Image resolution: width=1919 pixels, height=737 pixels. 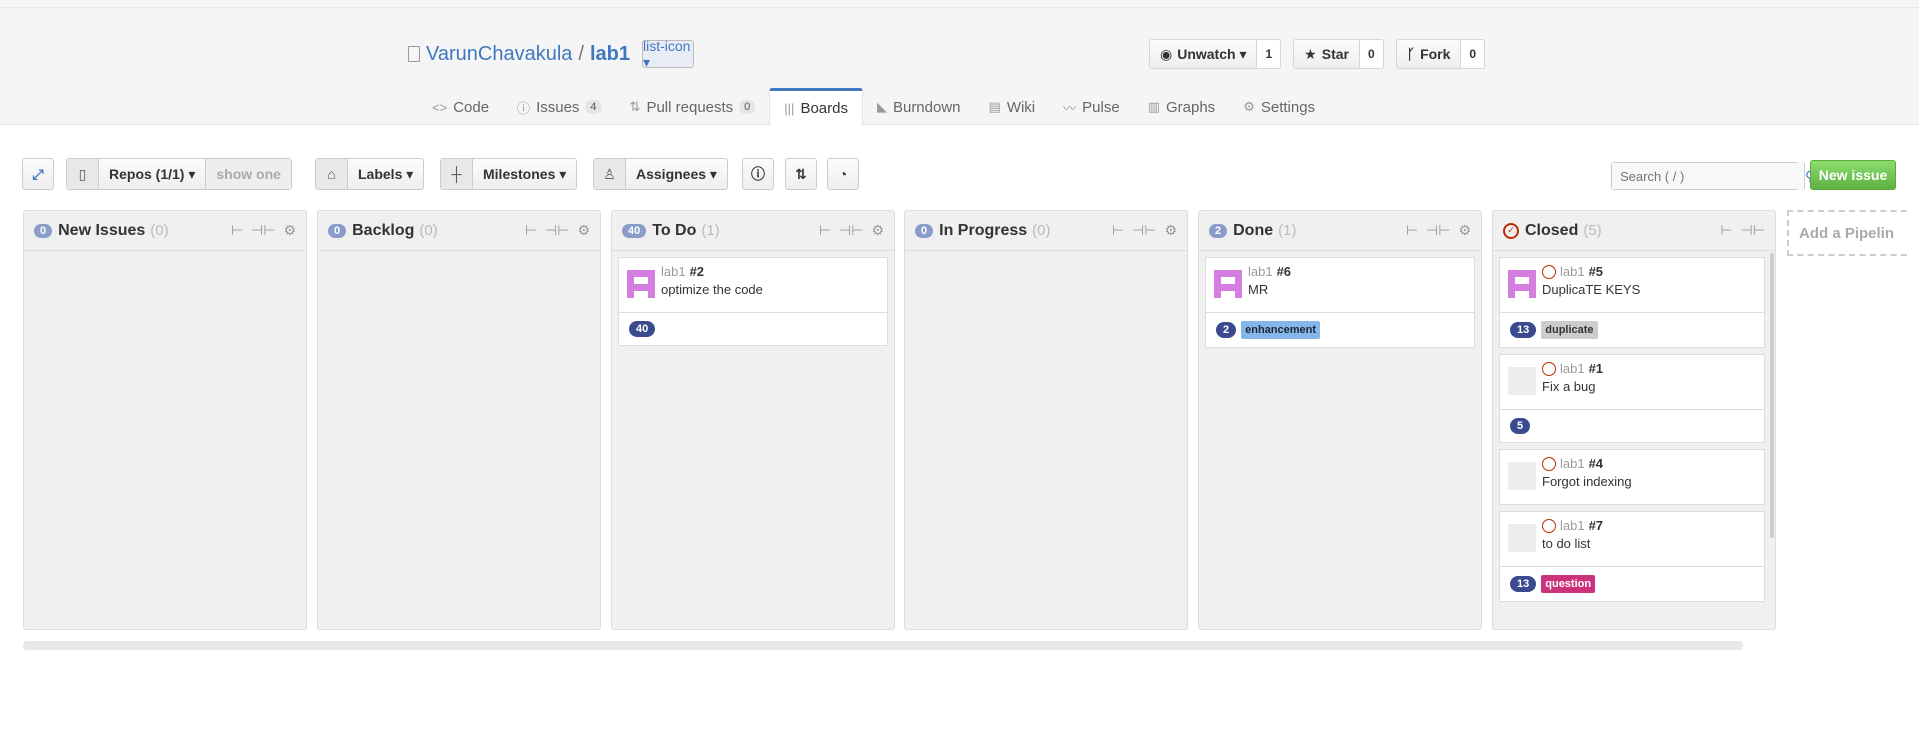 I want to click on pull-requests-filter-button: ⇅, so click(x=801, y=174).